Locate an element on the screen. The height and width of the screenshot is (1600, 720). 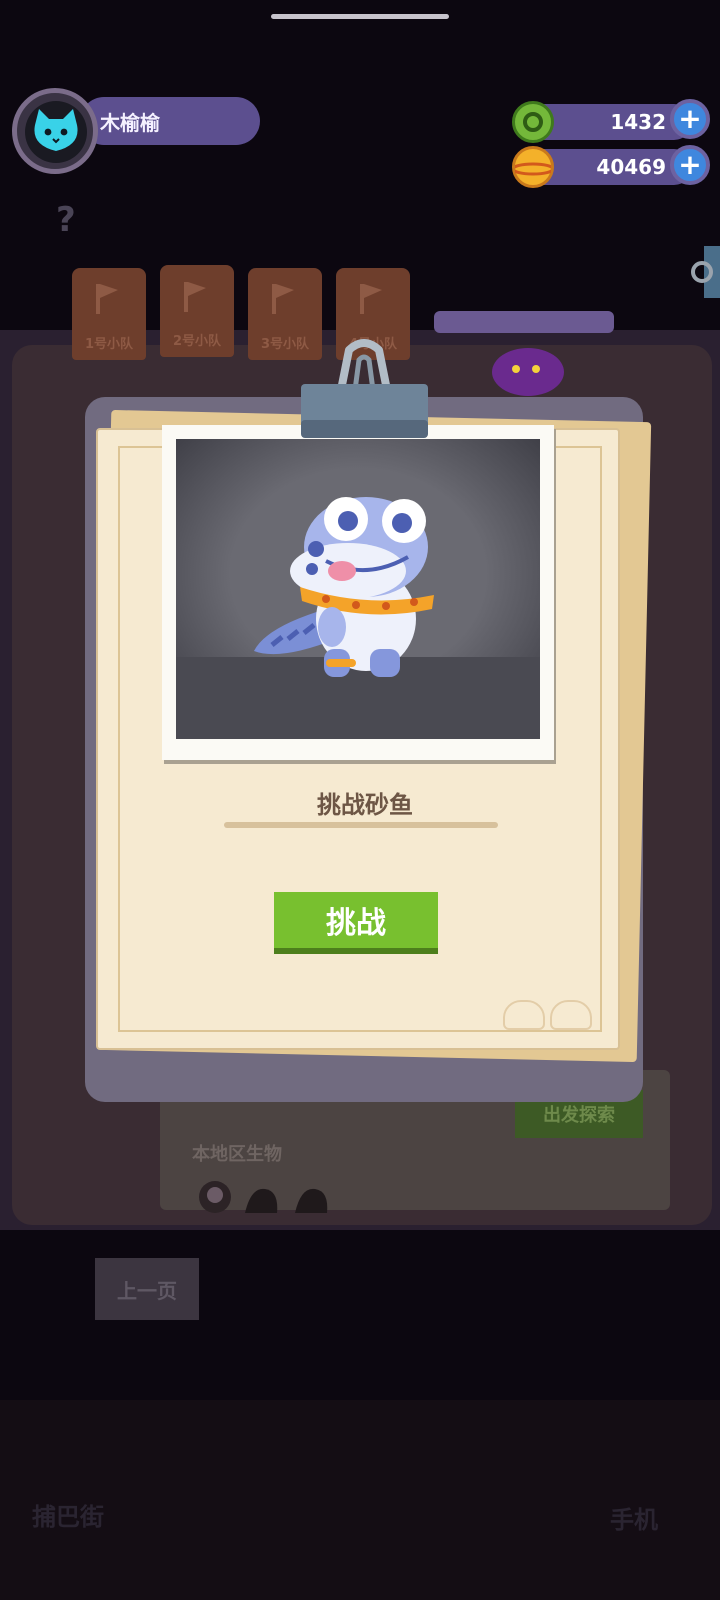
coin-currency-value: 40469 is located at coordinates (631, 167).